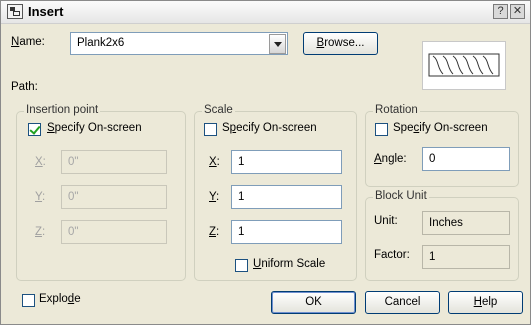 The width and height of the screenshot is (531, 325). What do you see at coordinates (265, 12) in the screenshot?
I see `title-bar: Insert ? ✕` at bounding box center [265, 12].